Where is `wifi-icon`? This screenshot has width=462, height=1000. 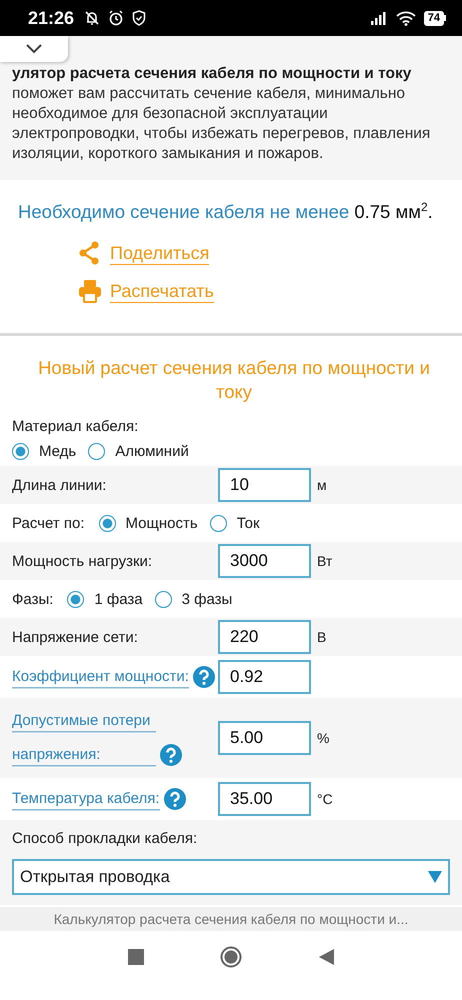
wifi-icon is located at coordinates (406, 18).